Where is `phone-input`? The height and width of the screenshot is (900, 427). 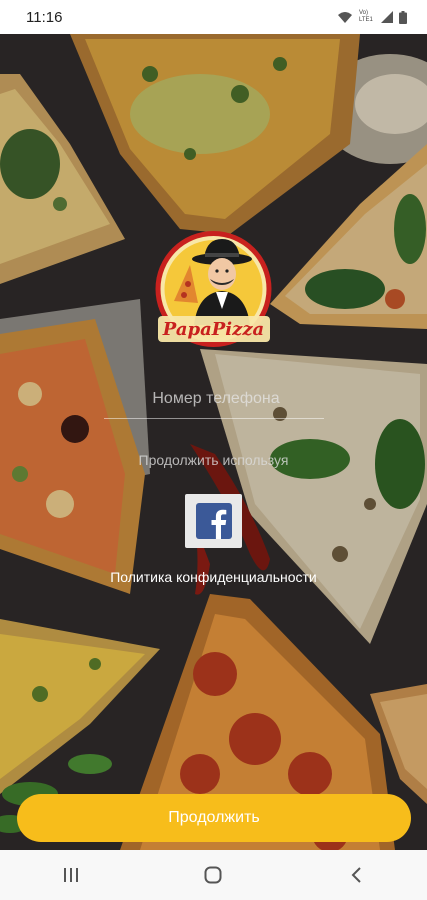 phone-input is located at coordinates (216, 399).